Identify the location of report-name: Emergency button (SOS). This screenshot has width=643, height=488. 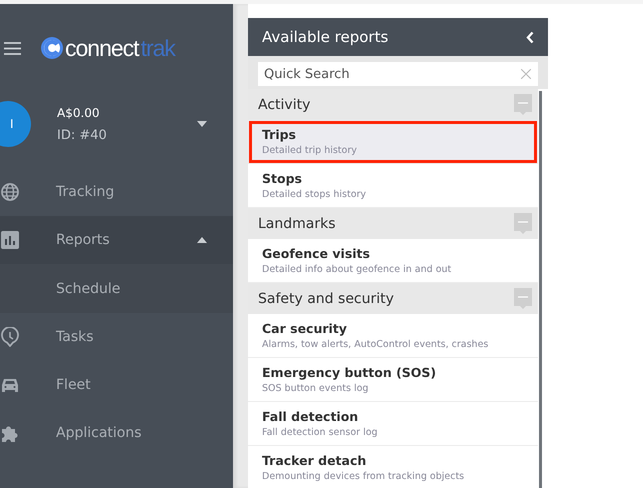
(350, 372).